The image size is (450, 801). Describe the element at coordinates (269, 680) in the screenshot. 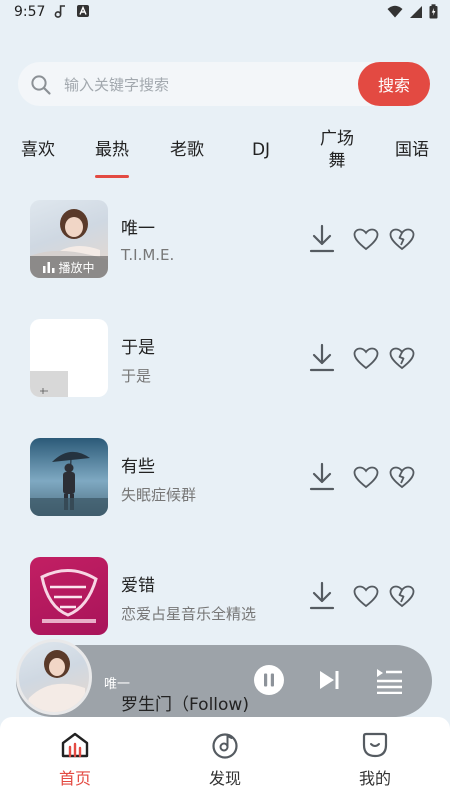

I see `pause-button` at that location.